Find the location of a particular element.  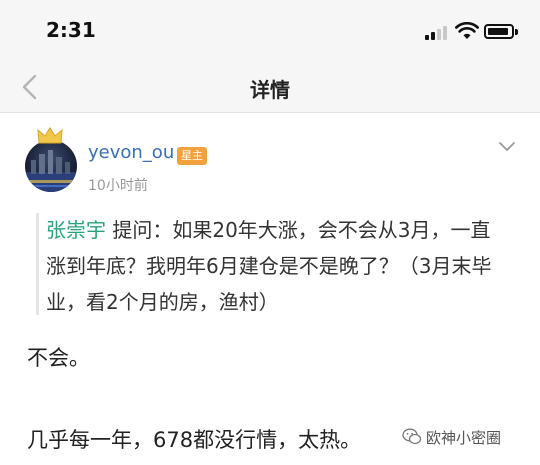

chevron-down-icon is located at coordinates (507, 146).